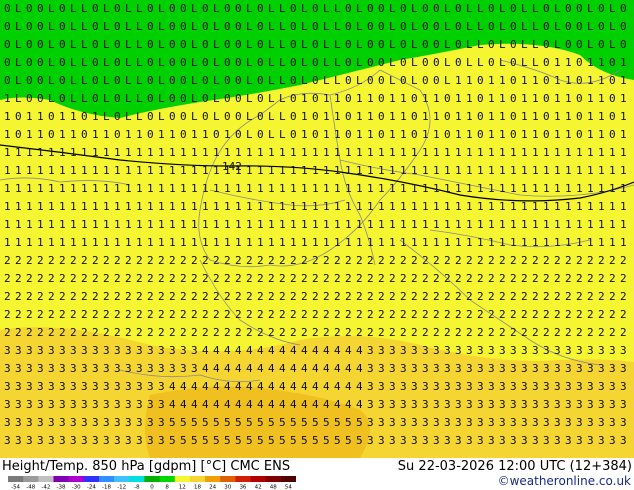  Describe the element at coordinates (61, 487) in the screenshot. I see `colorbar-tick-label: -38` at that location.